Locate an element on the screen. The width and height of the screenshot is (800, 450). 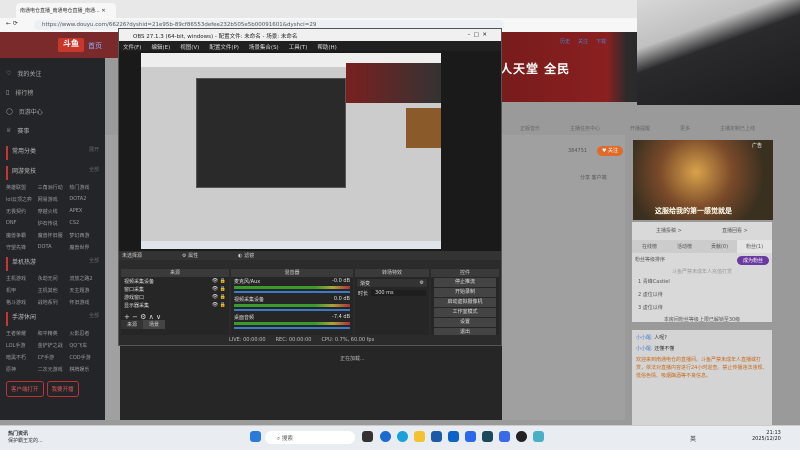
douyu-logo: 斗鱼 is located at coordinates (71, 45).